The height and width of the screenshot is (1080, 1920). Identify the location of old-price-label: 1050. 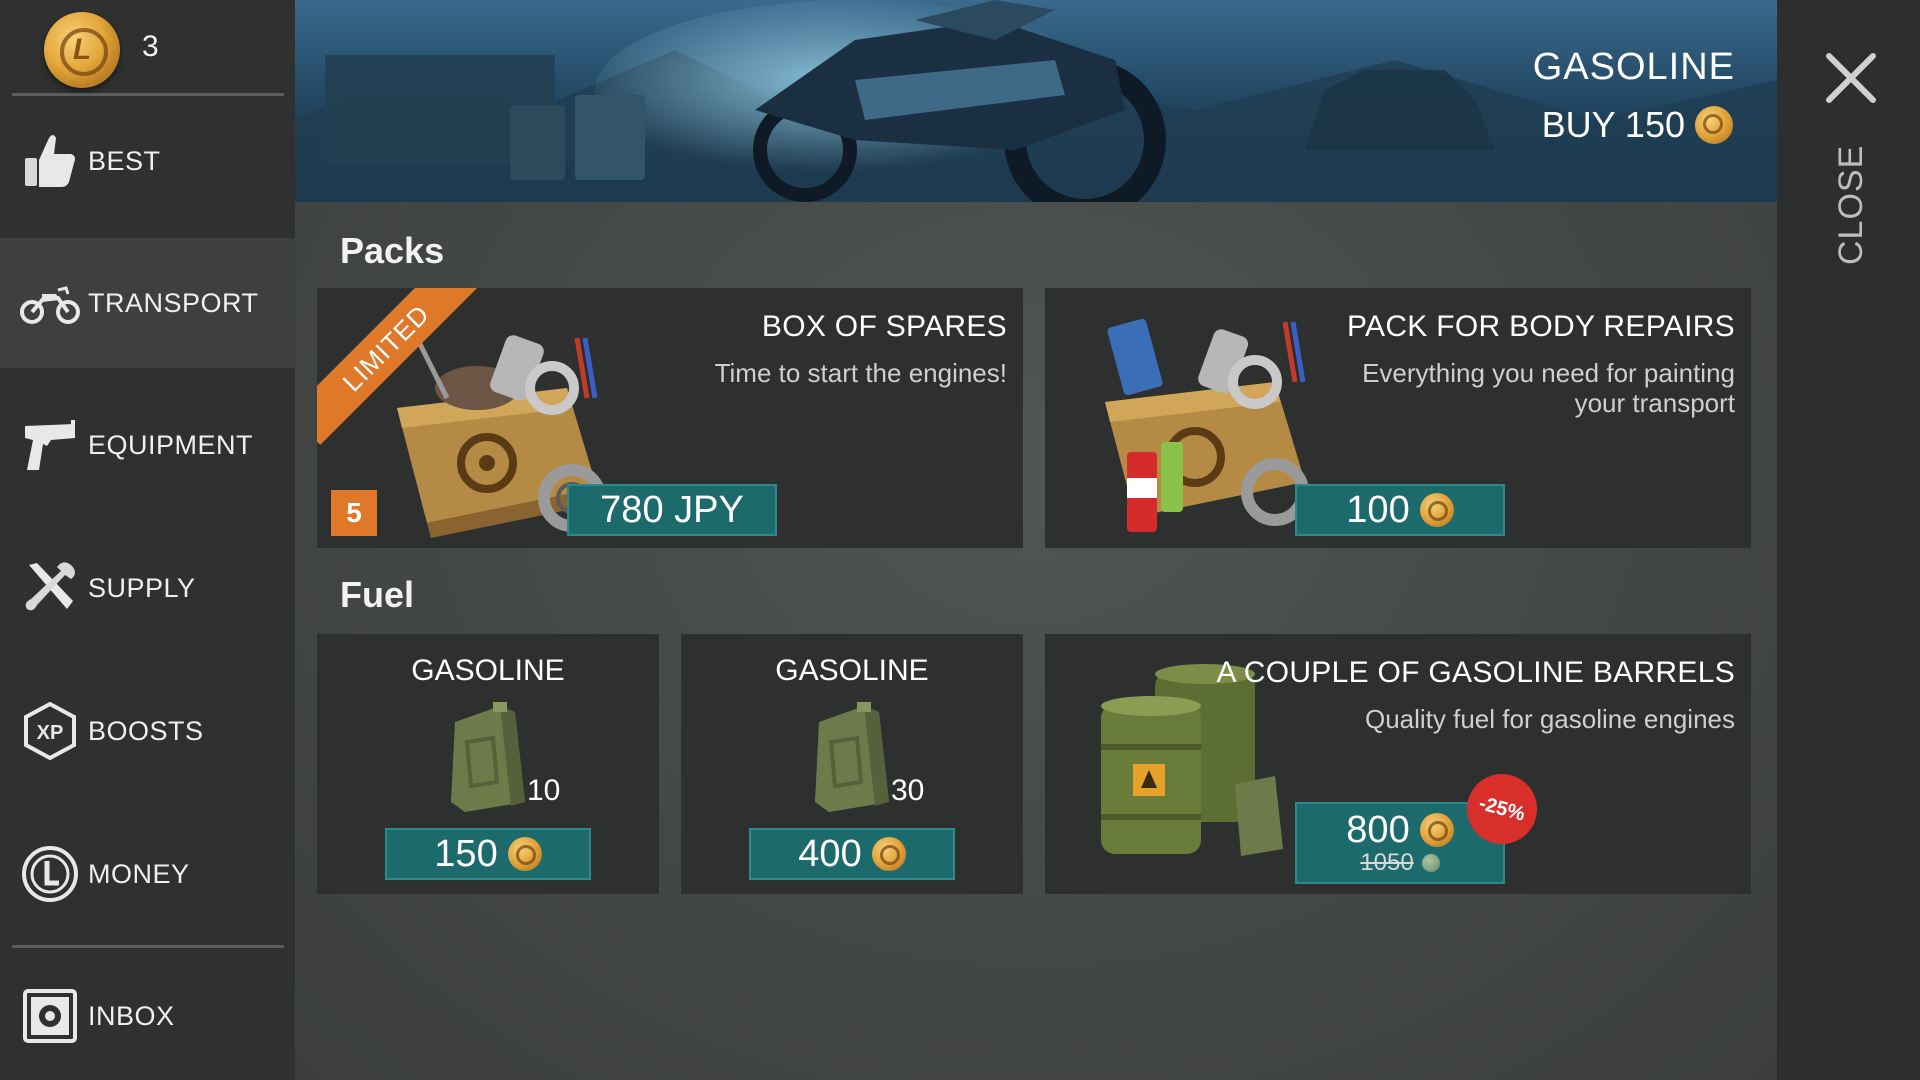
(1387, 862).